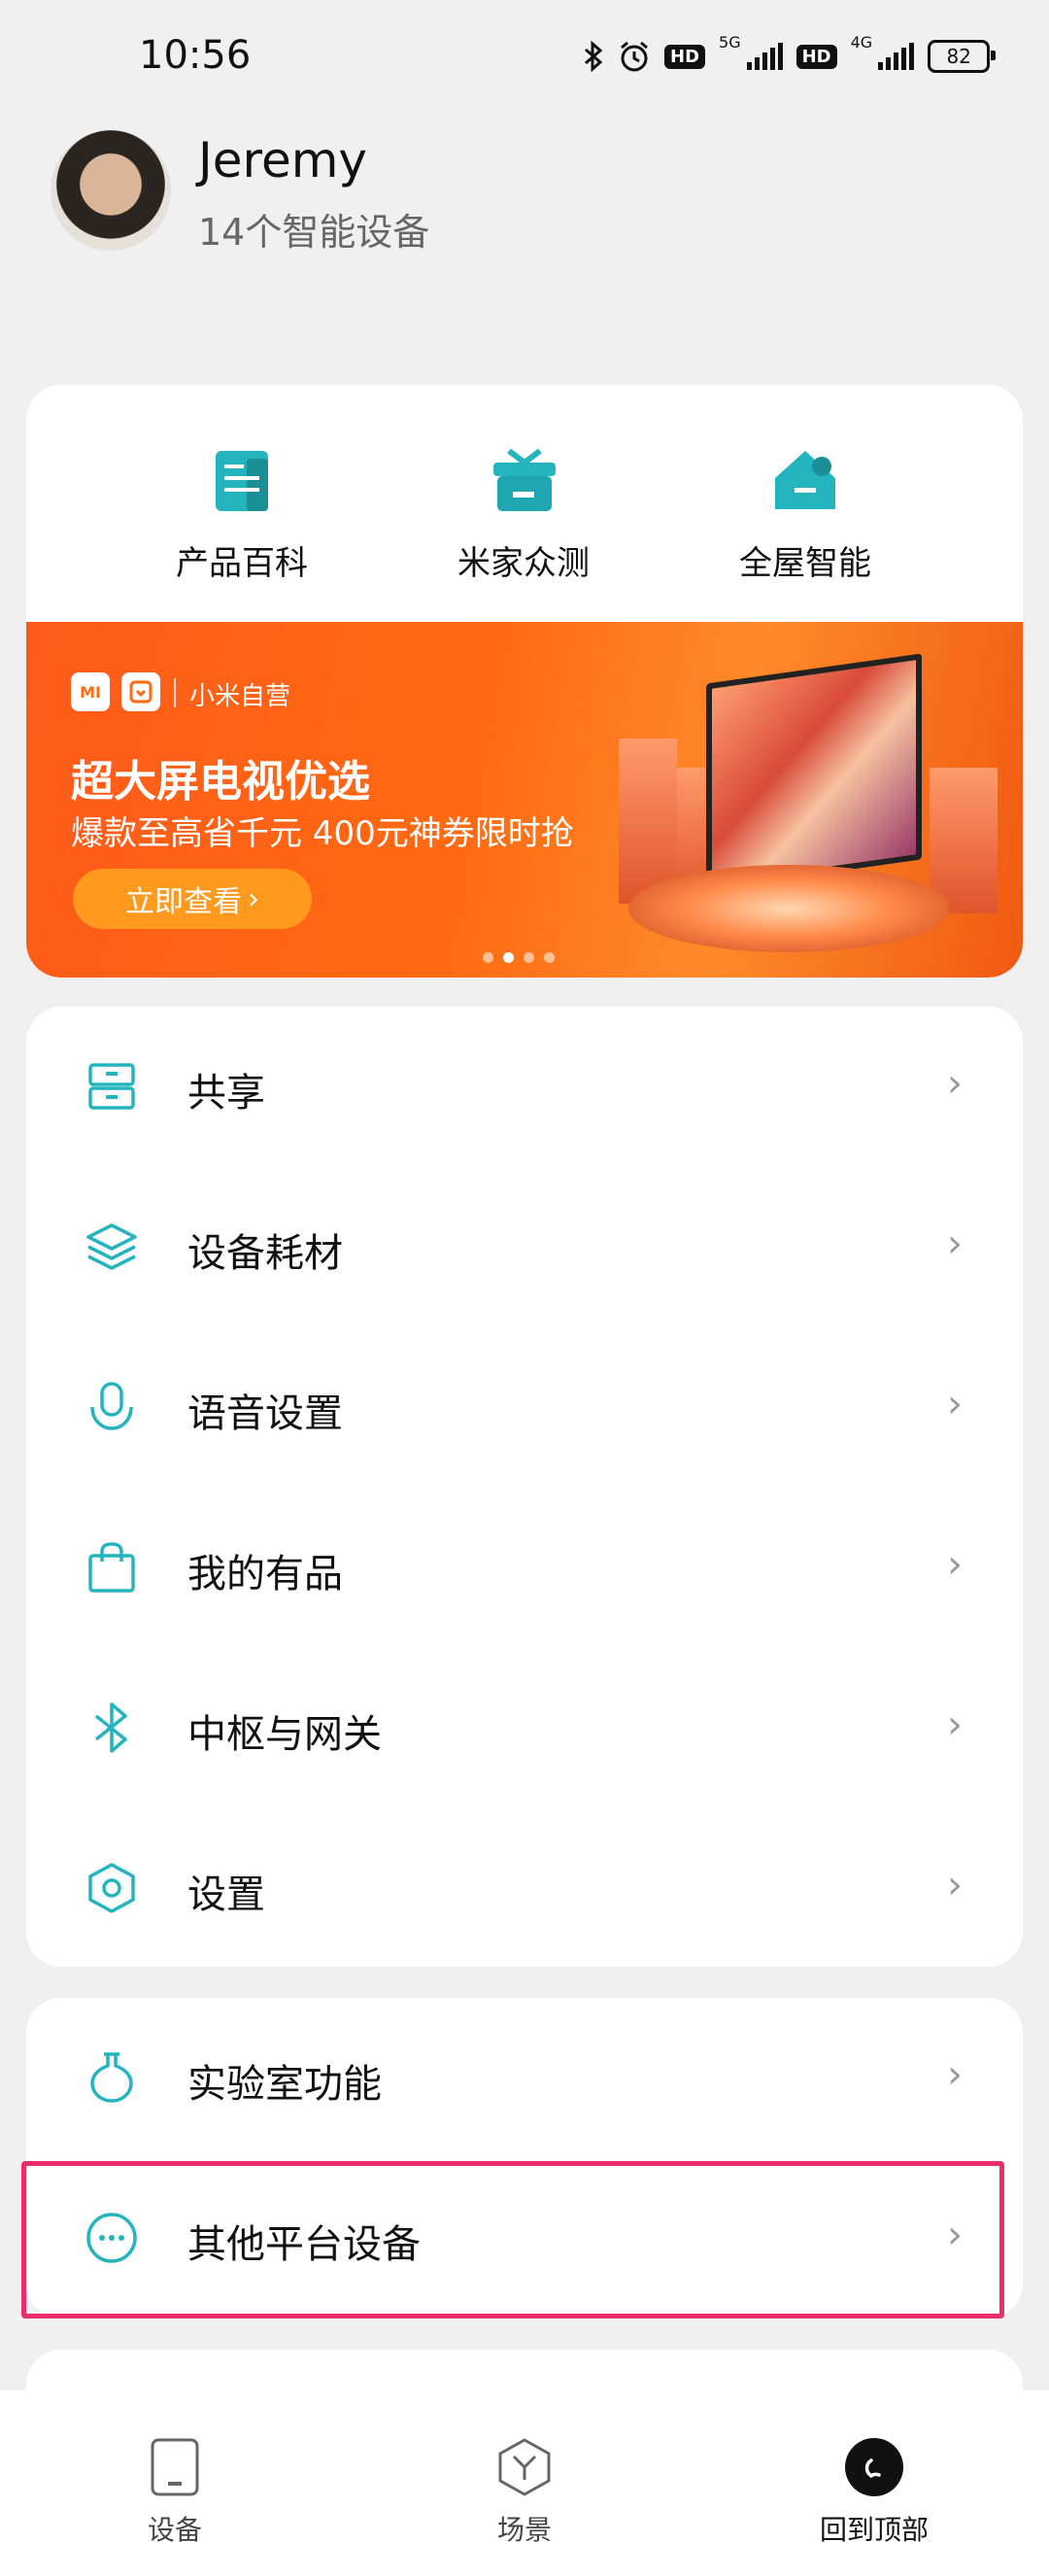 Image resolution: width=1049 pixels, height=2576 pixels. Describe the element at coordinates (226, 1895) in the screenshot. I see `menu-label: 设置` at that location.